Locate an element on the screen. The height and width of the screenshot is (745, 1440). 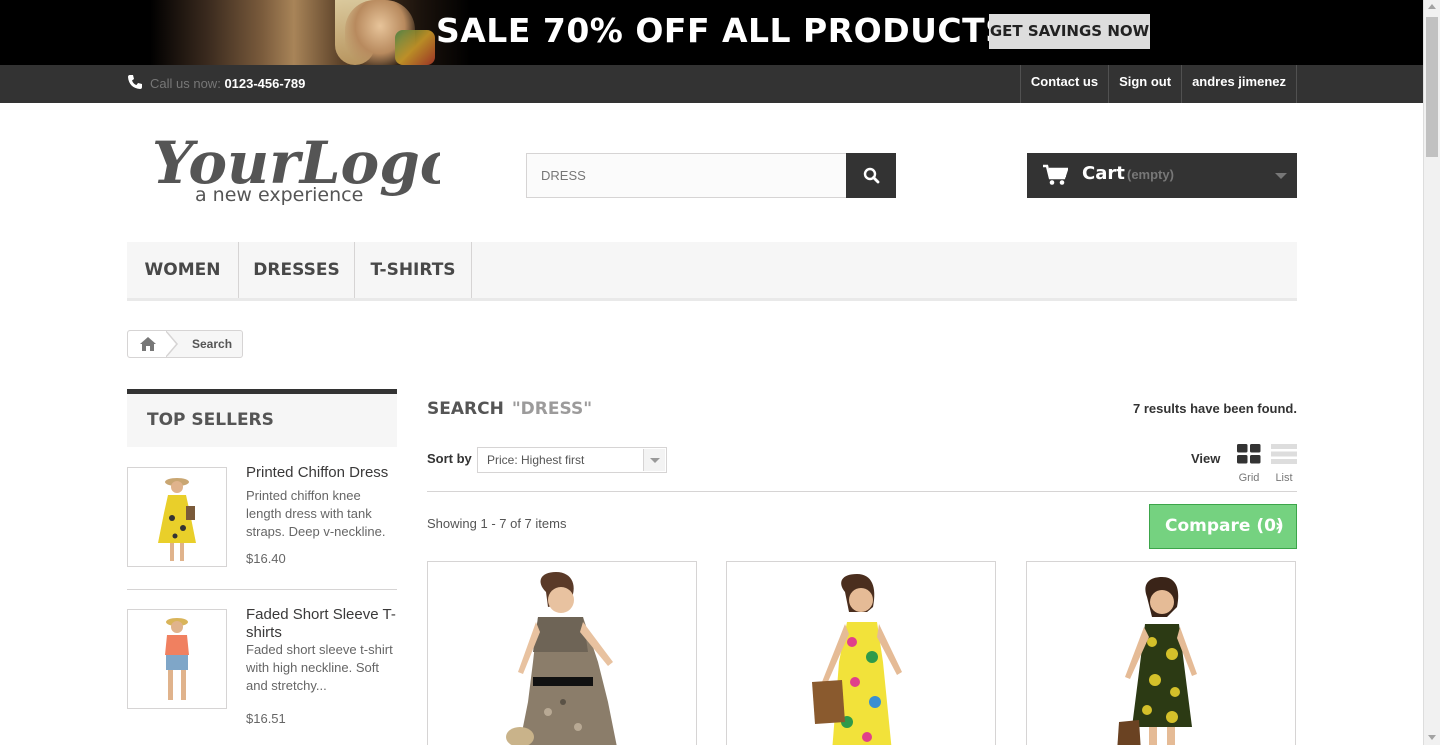
scroll-thumb is located at coordinates (1432, 87).